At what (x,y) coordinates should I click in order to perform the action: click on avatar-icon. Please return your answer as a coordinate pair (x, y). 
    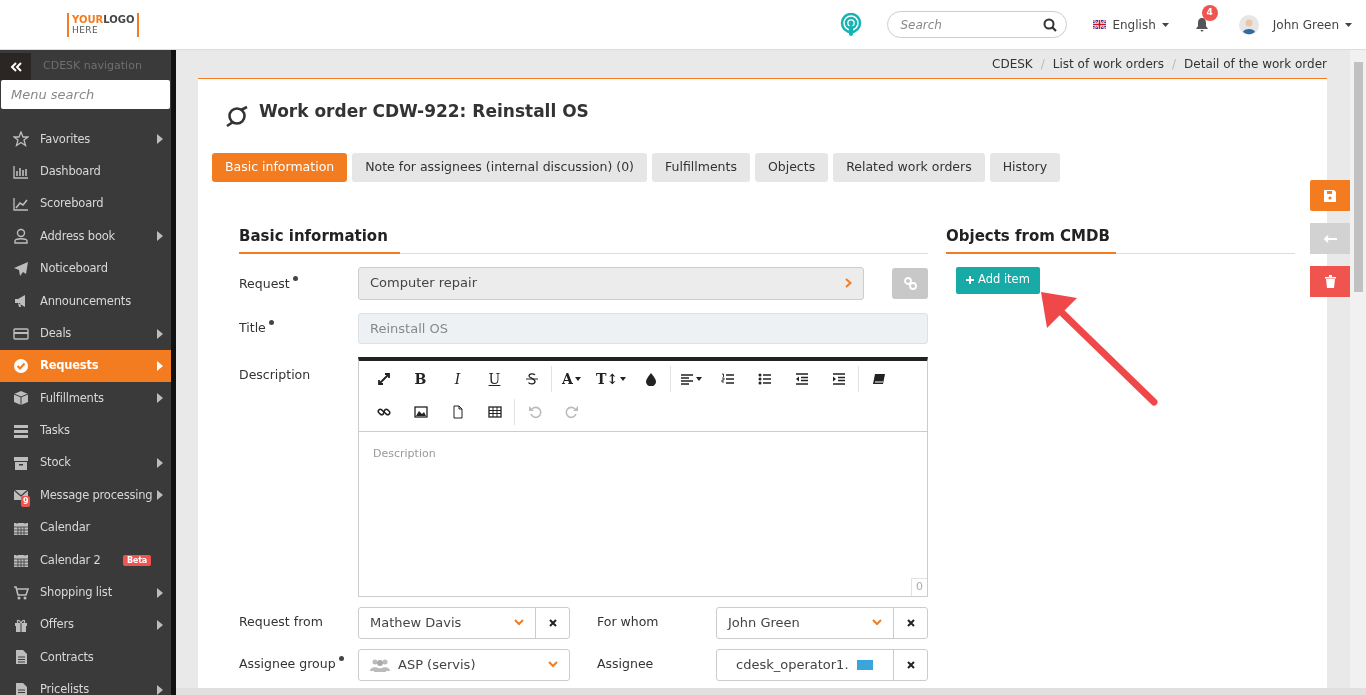
    Looking at the image, I should click on (1248, 24).